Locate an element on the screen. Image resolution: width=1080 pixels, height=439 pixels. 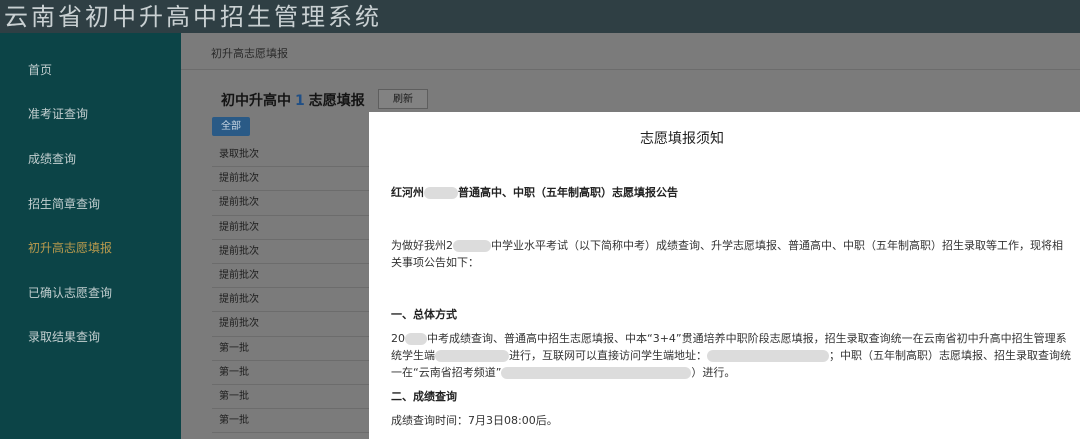
sidebar-item-application: 初升高志愿填报 is located at coordinates (90, 248).